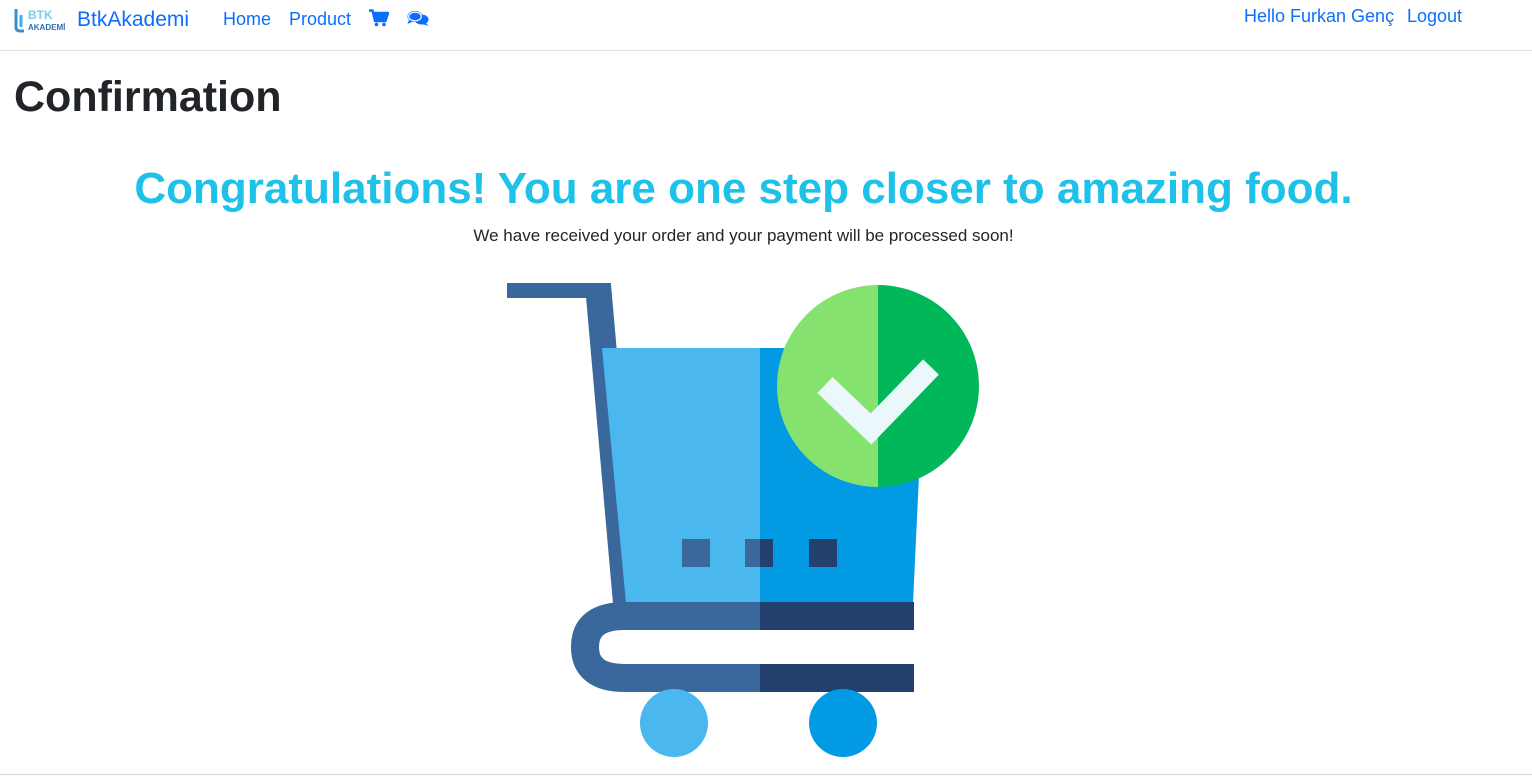 This screenshot has width=1532, height=778. I want to click on chat-bubbles-icon, so click(418, 20).